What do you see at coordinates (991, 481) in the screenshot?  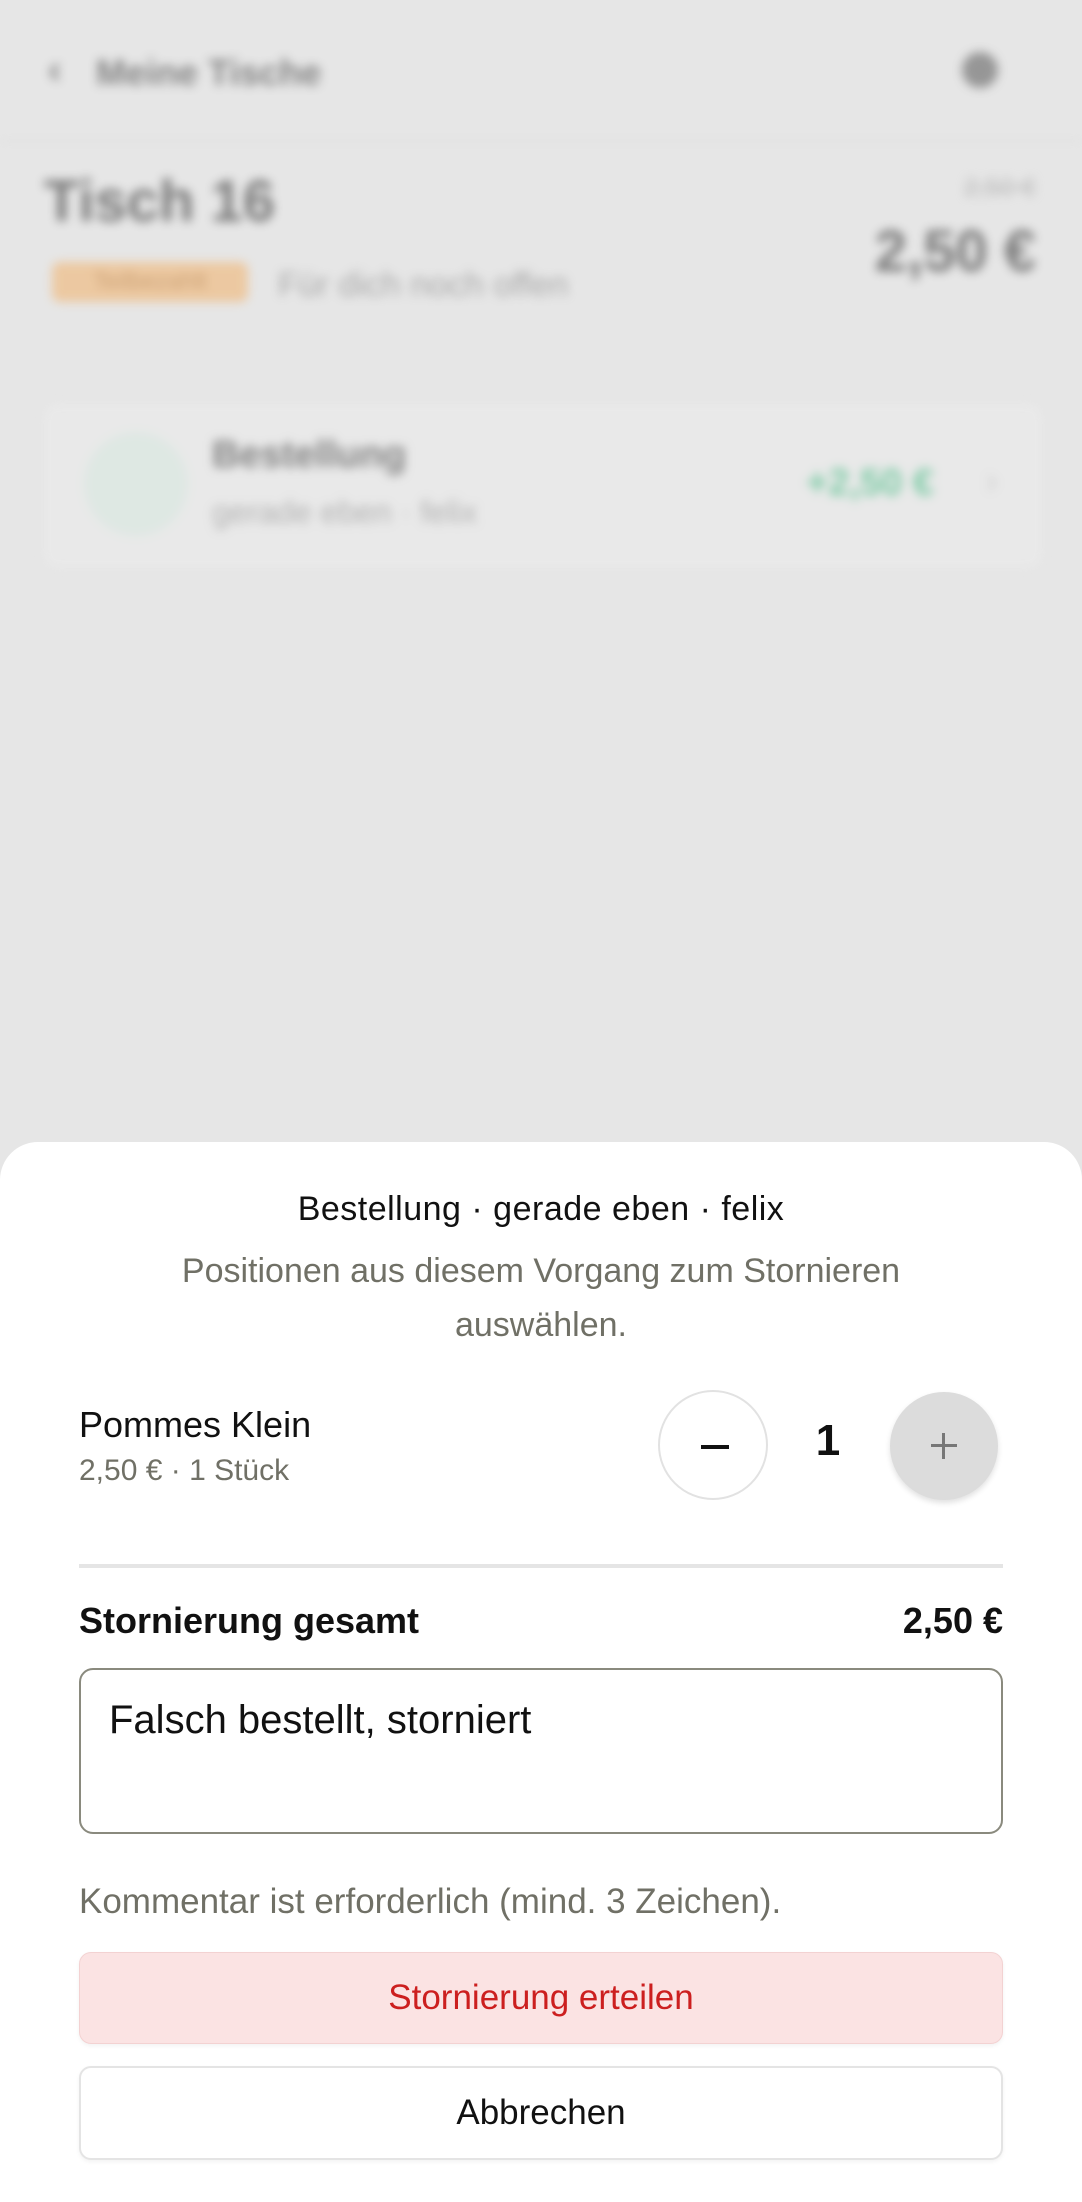 I see `chevron-right-icon: ›` at bounding box center [991, 481].